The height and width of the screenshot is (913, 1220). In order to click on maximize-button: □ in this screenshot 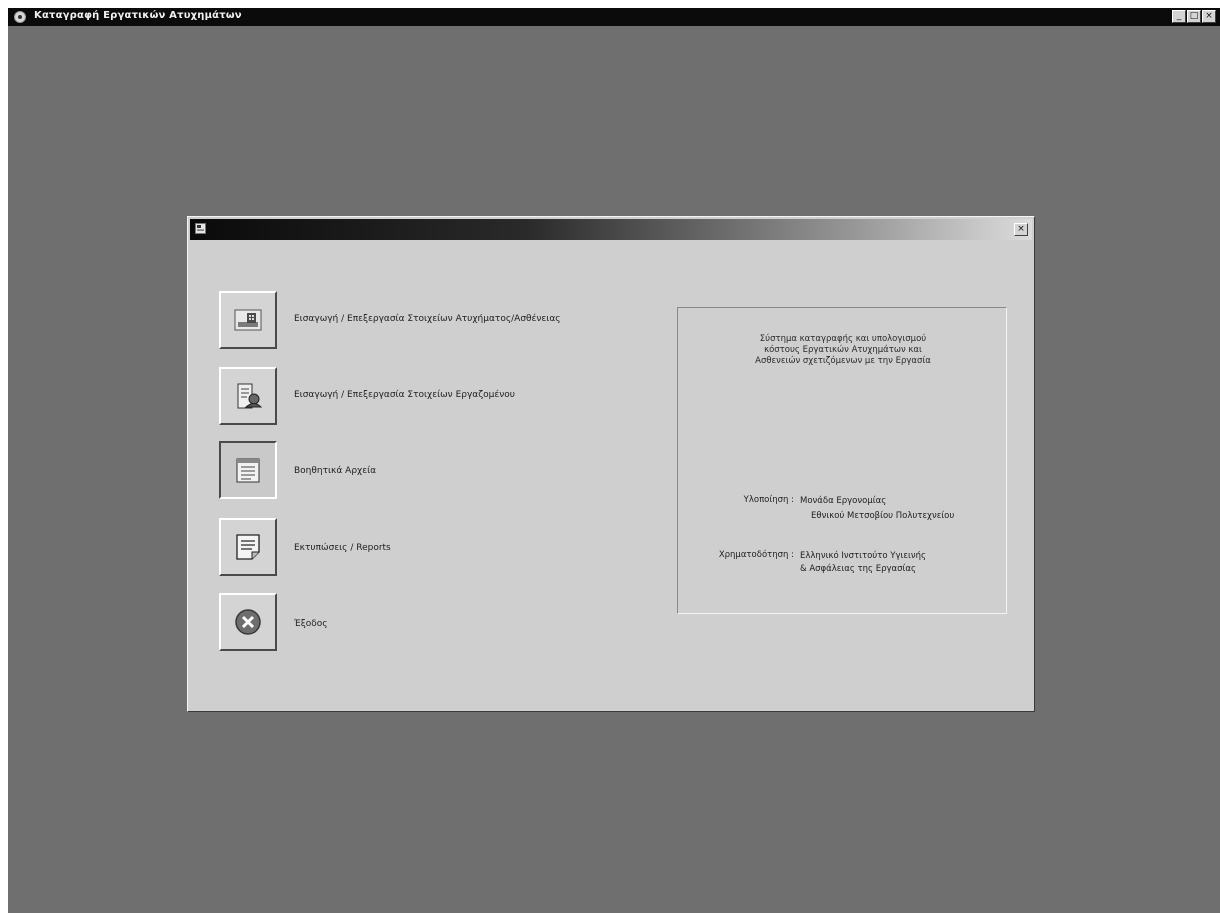, I will do `click(1194, 16)`.